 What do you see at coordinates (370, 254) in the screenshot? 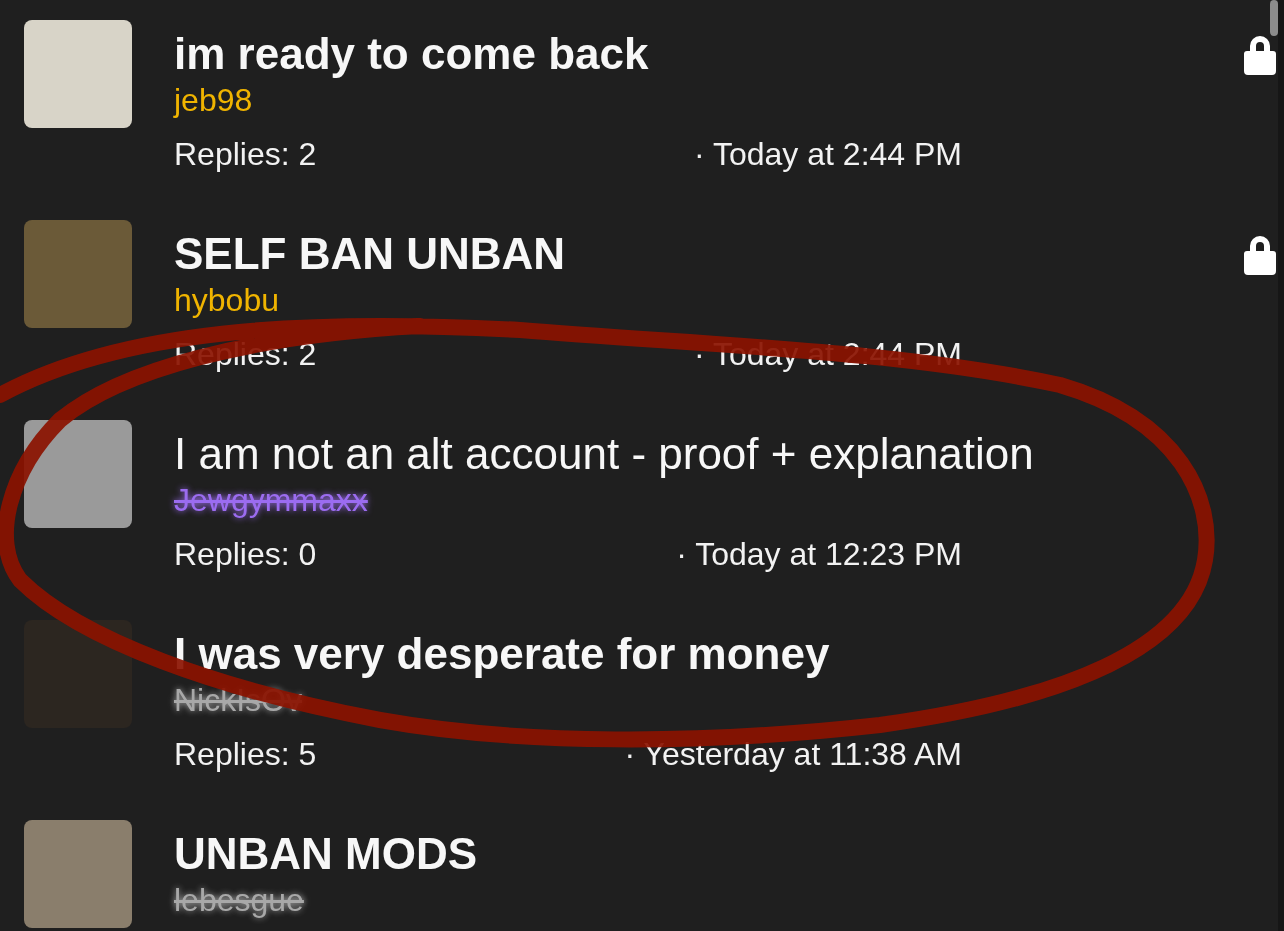
I see `thread-title: SELF BAN UNBAN` at bounding box center [370, 254].